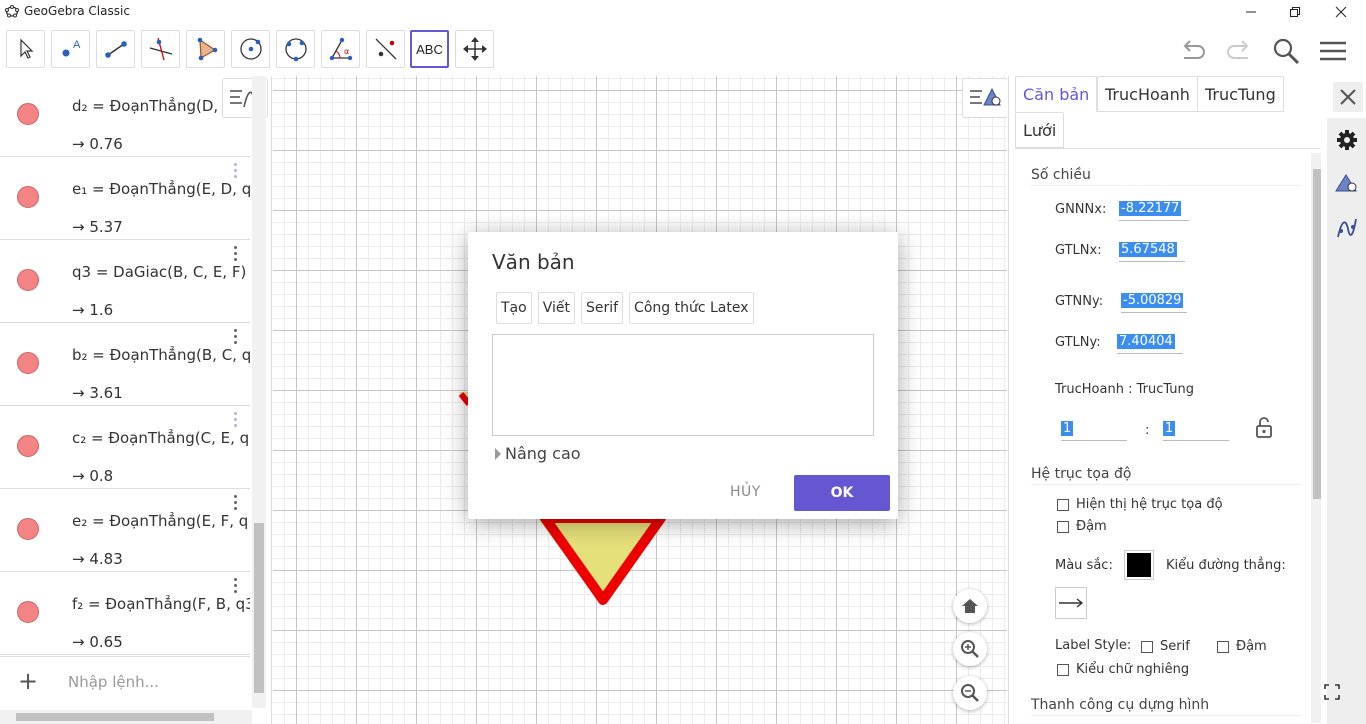 The width and height of the screenshot is (1366, 724). What do you see at coordinates (1139, 565) in the screenshot?
I see `axes-color-swatch` at bounding box center [1139, 565].